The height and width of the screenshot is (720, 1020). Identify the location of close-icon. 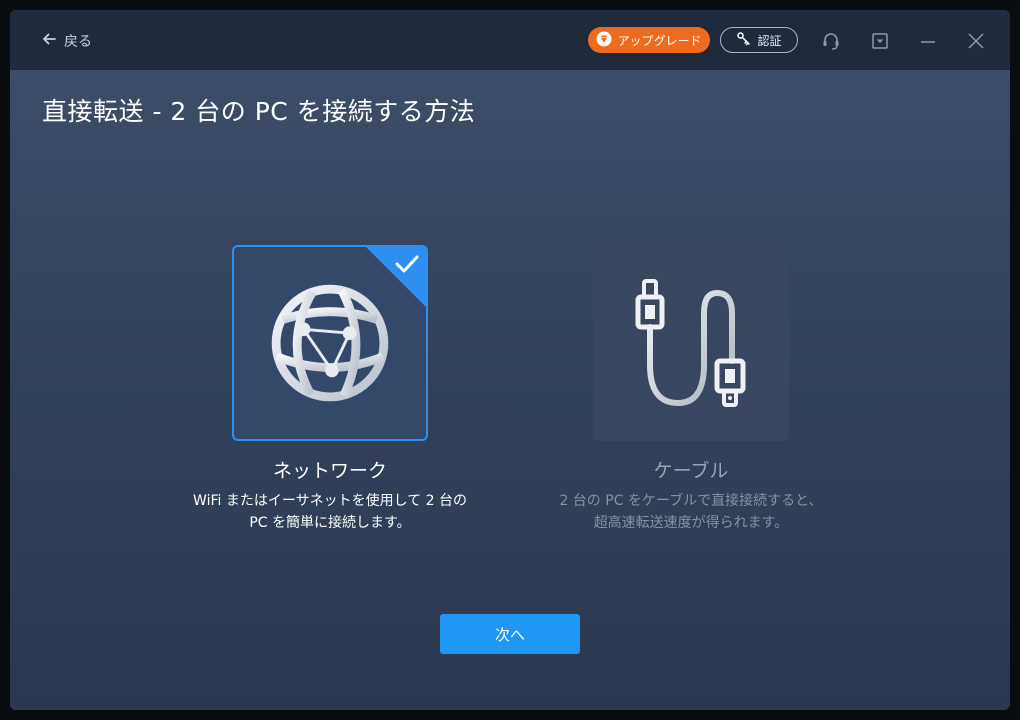
(976, 41).